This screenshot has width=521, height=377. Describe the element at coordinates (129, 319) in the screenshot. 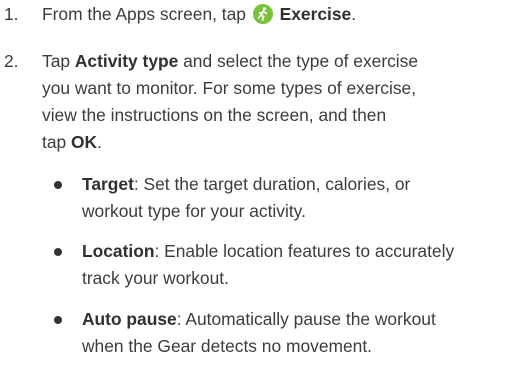

I see `bullet-term: Auto pause` at that location.